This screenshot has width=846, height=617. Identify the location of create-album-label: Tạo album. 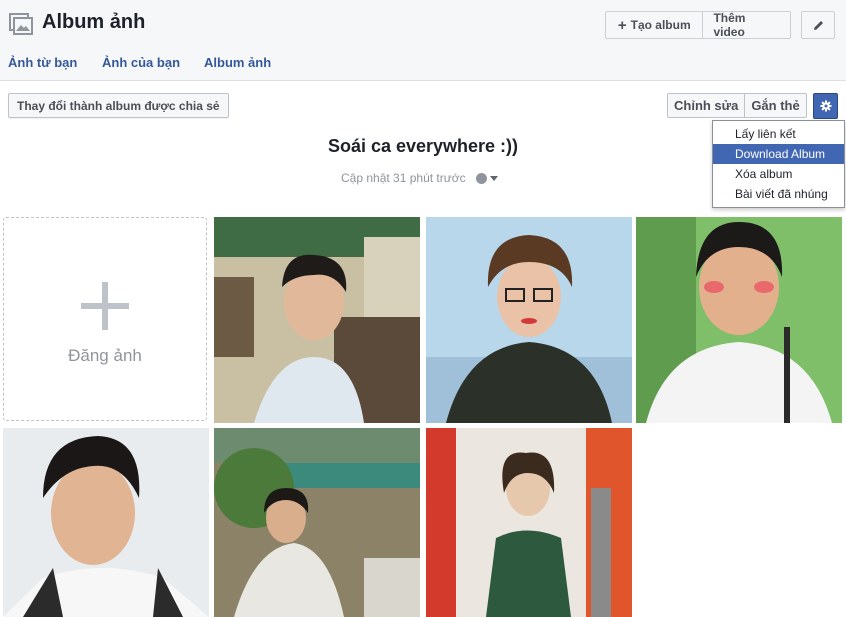
(660, 25).